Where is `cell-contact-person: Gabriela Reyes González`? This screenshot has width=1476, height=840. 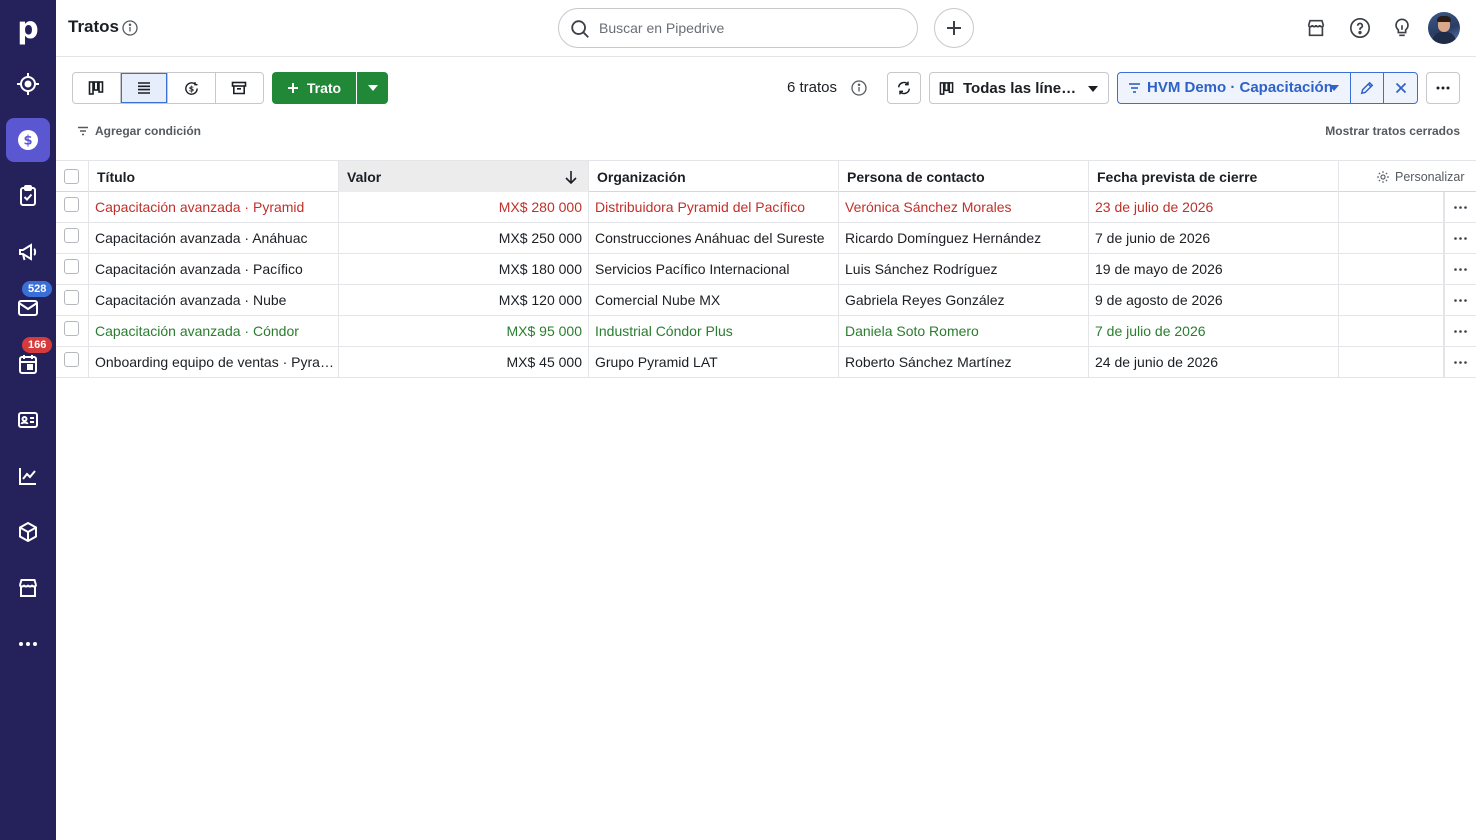 cell-contact-person: Gabriela Reyes González is located at coordinates (964, 300).